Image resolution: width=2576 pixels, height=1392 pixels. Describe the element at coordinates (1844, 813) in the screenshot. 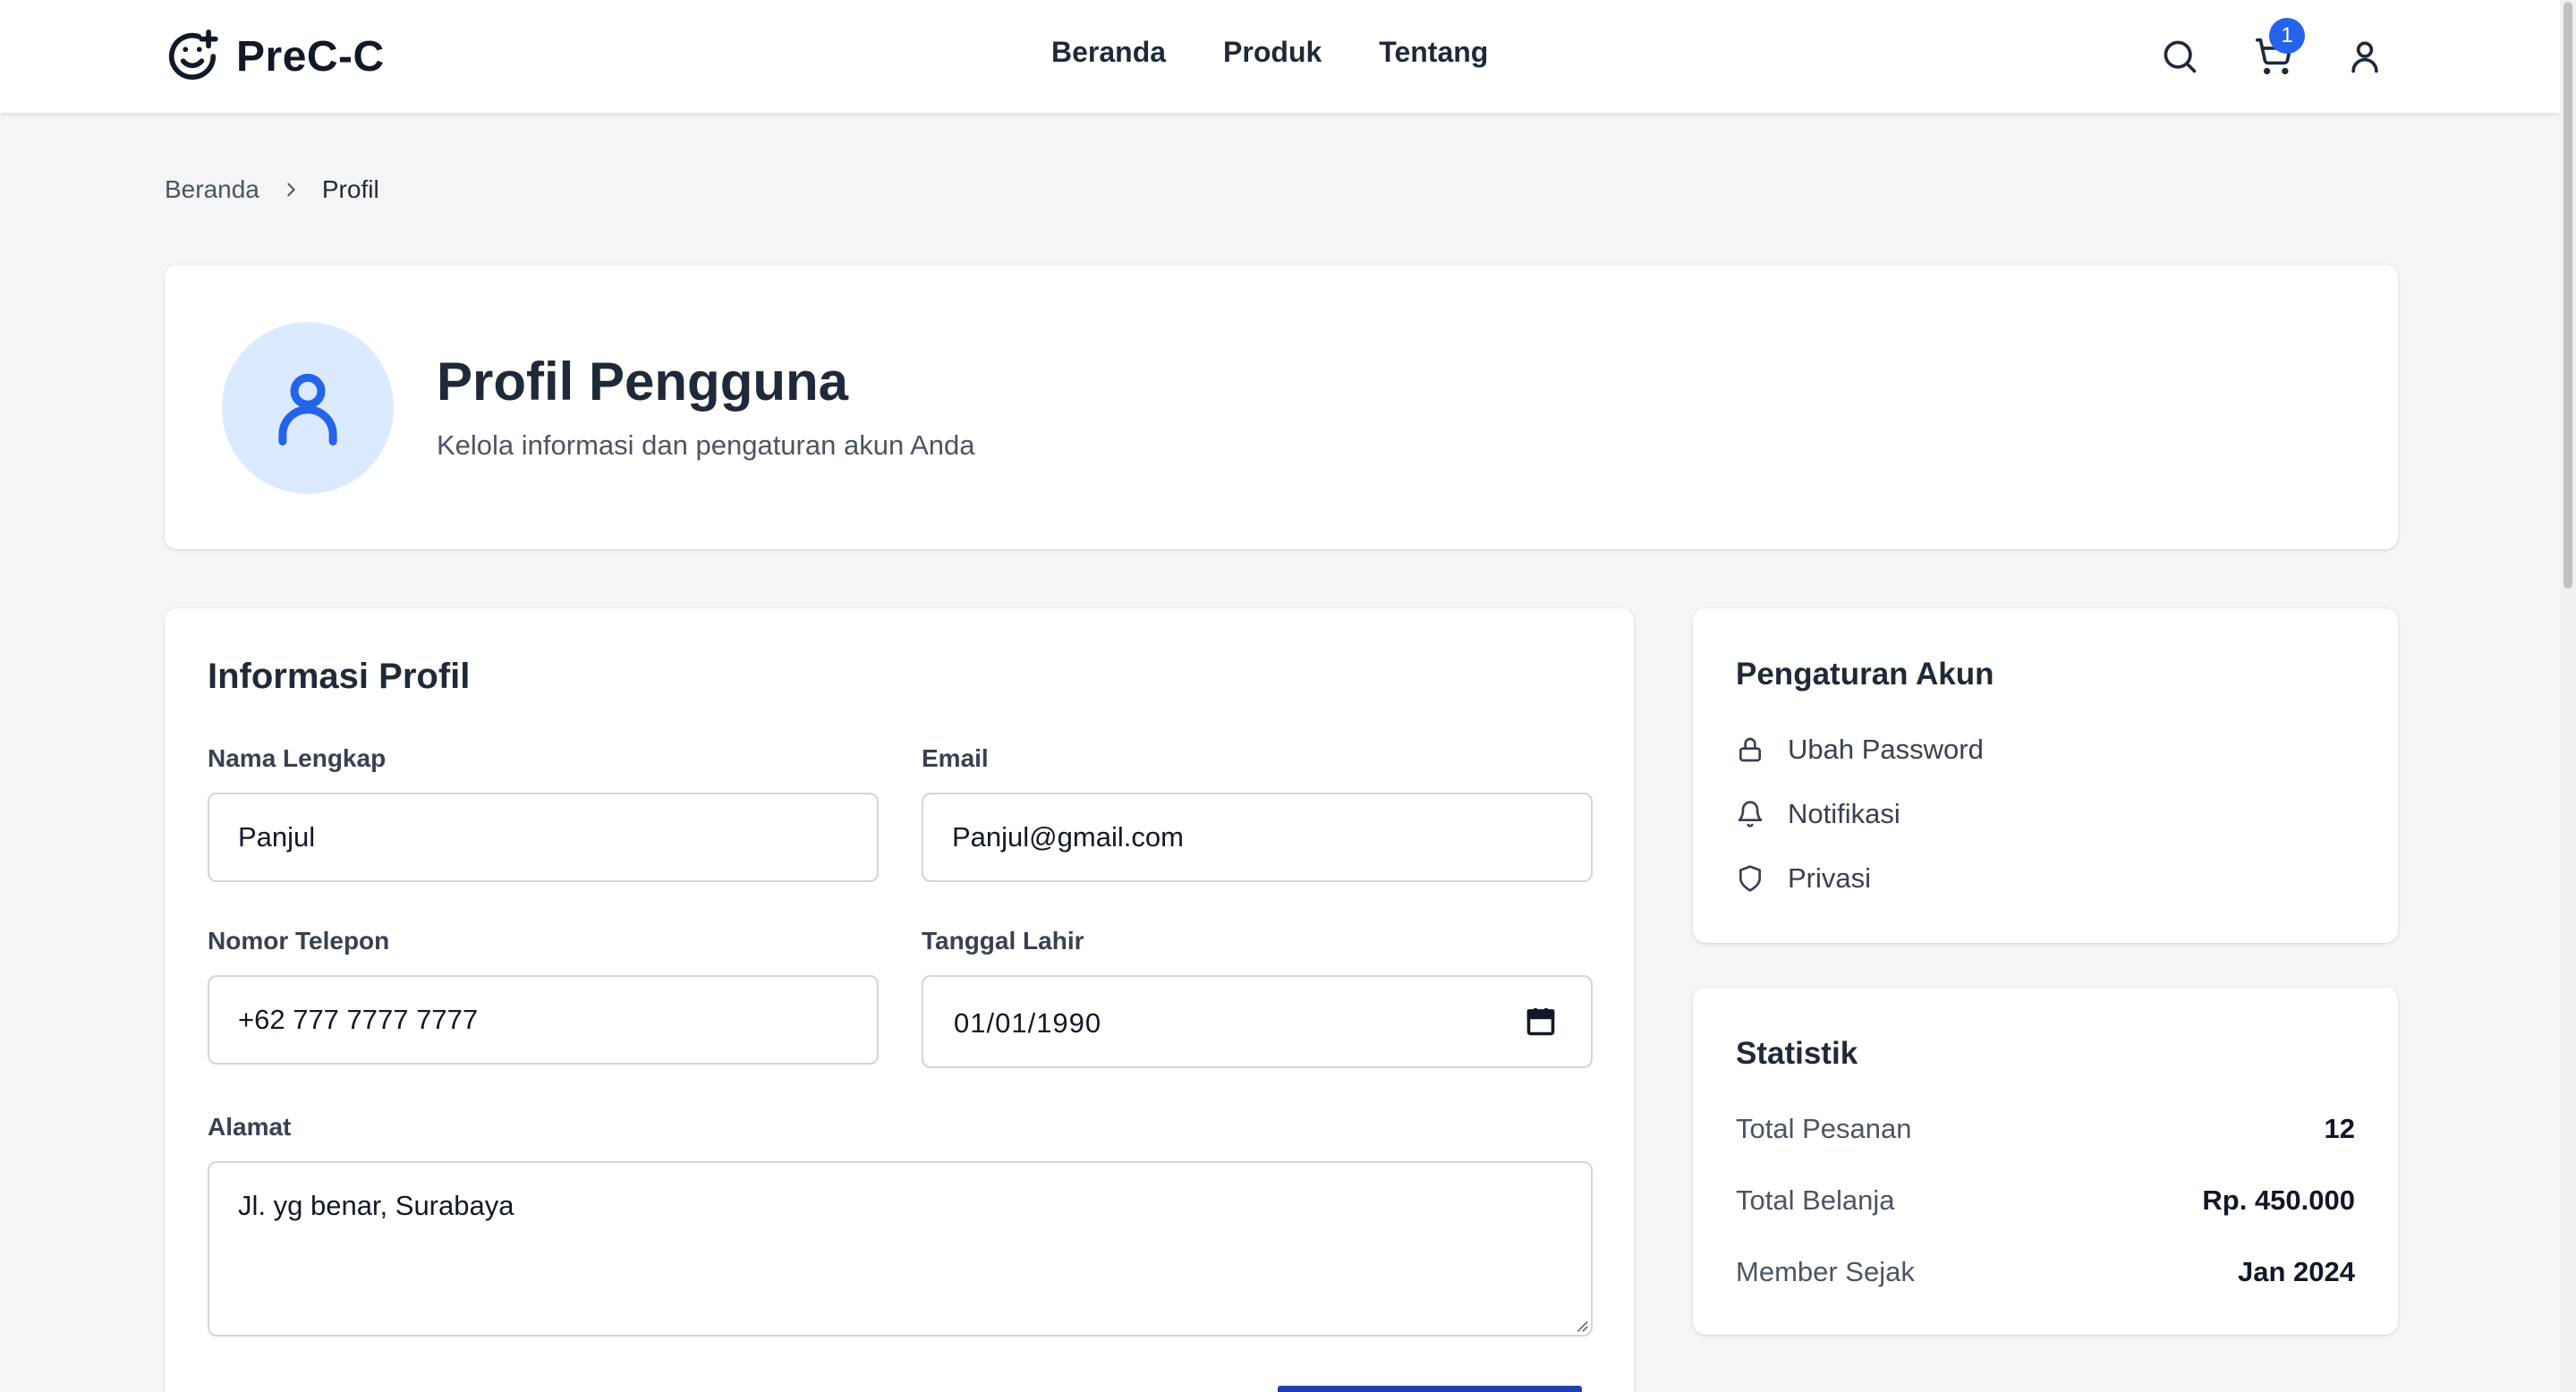

I see `settings-item-label: Notifikasi` at that location.